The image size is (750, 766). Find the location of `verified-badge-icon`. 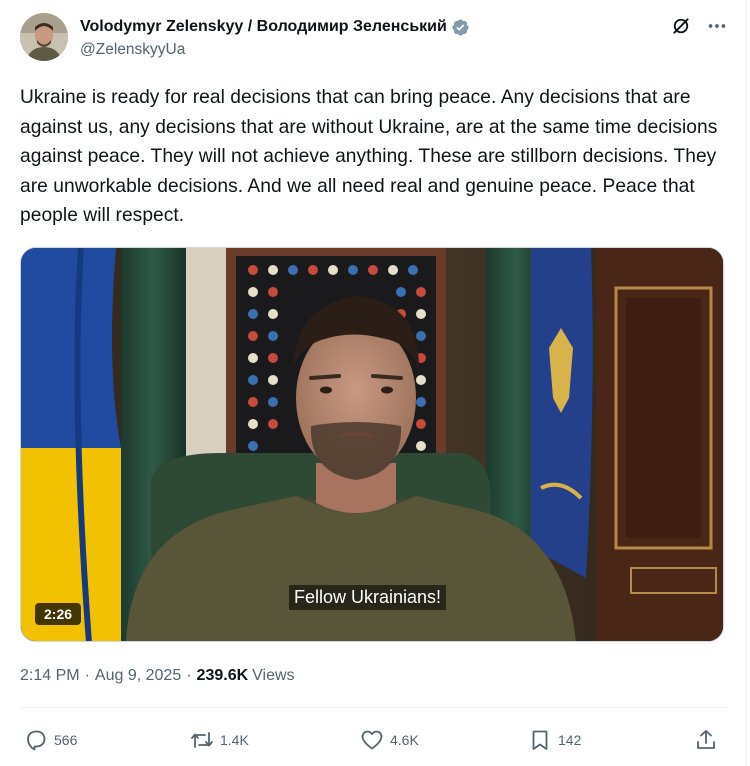

verified-badge-icon is located at coordinates (460, 27).